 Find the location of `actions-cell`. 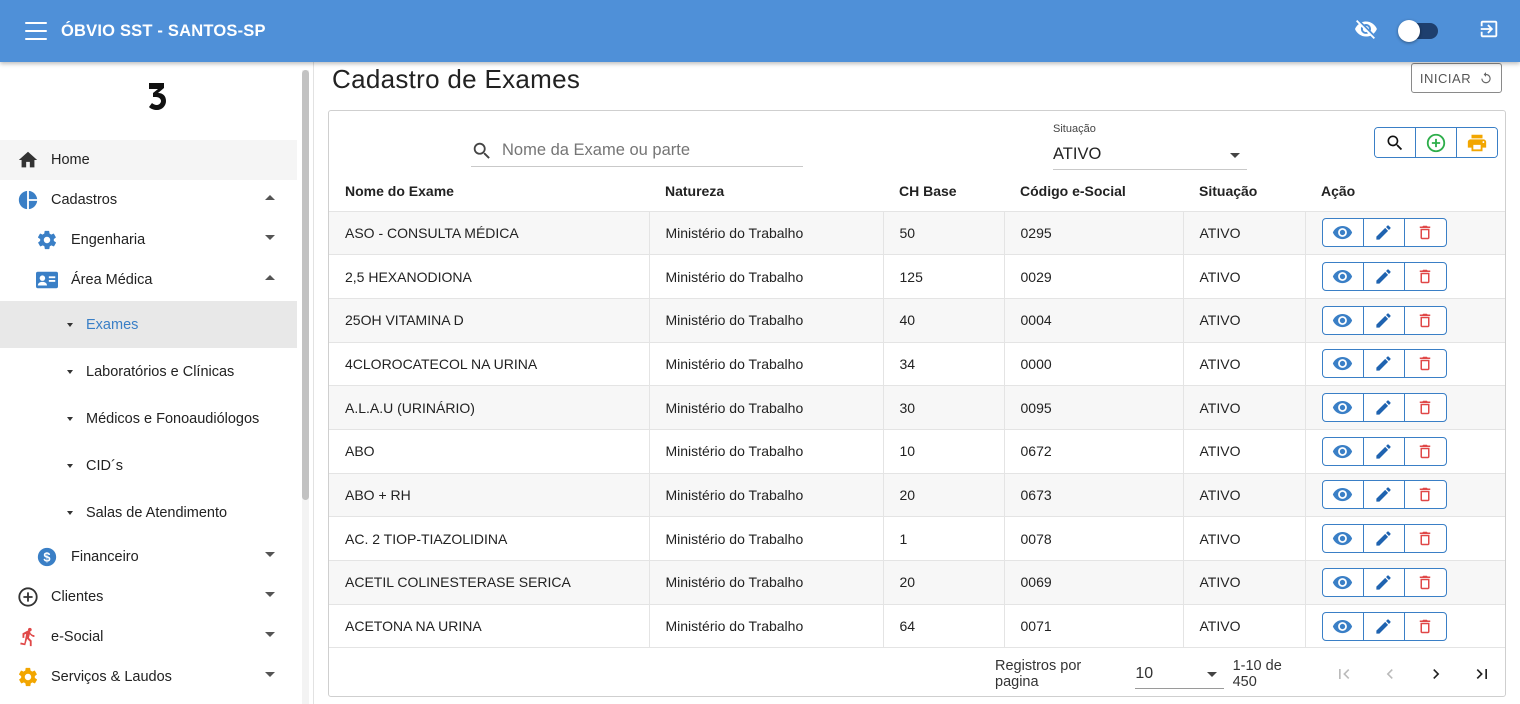

actions-cell is located at coordinates (1405, 276).